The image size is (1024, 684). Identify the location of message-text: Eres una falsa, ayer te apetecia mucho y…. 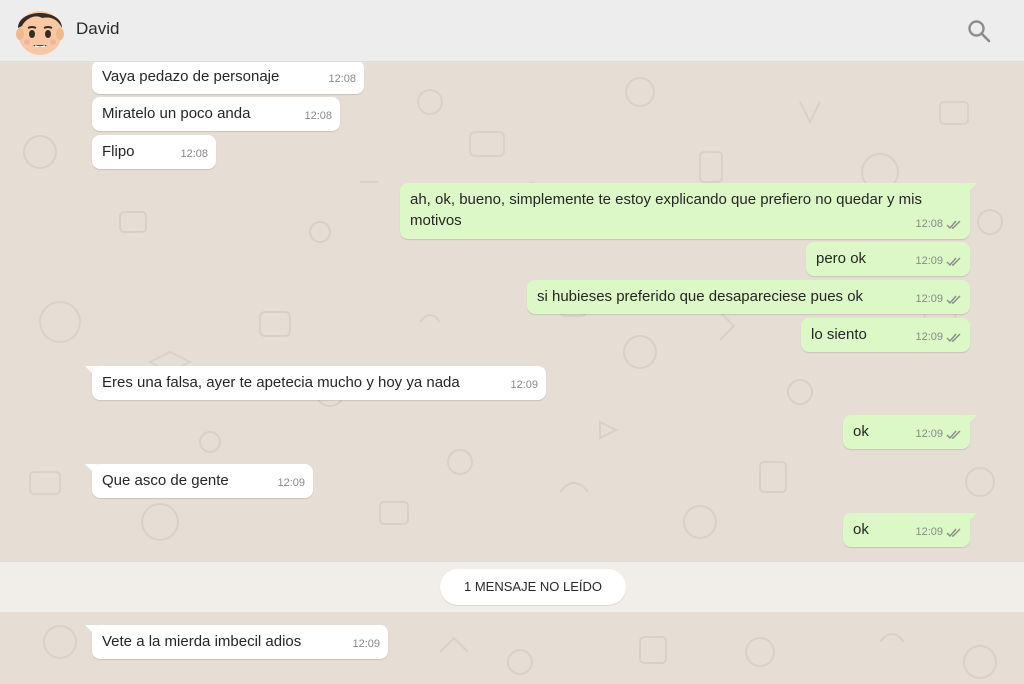
(281, 382).